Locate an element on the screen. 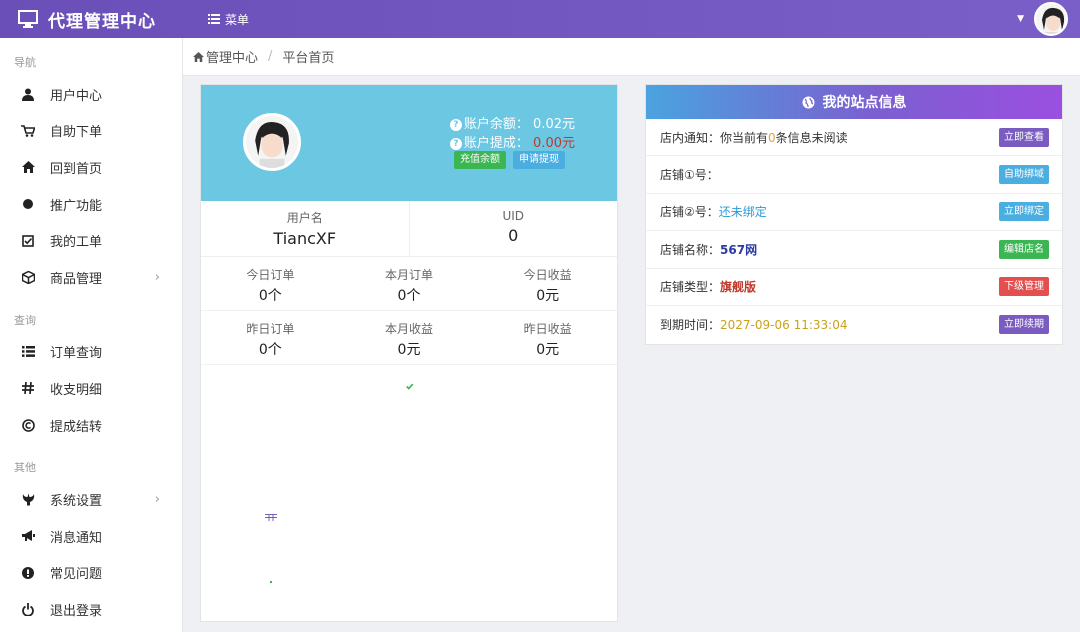  stat-month-orders: 本月订单 0个 is located at coordinates (409, 283).